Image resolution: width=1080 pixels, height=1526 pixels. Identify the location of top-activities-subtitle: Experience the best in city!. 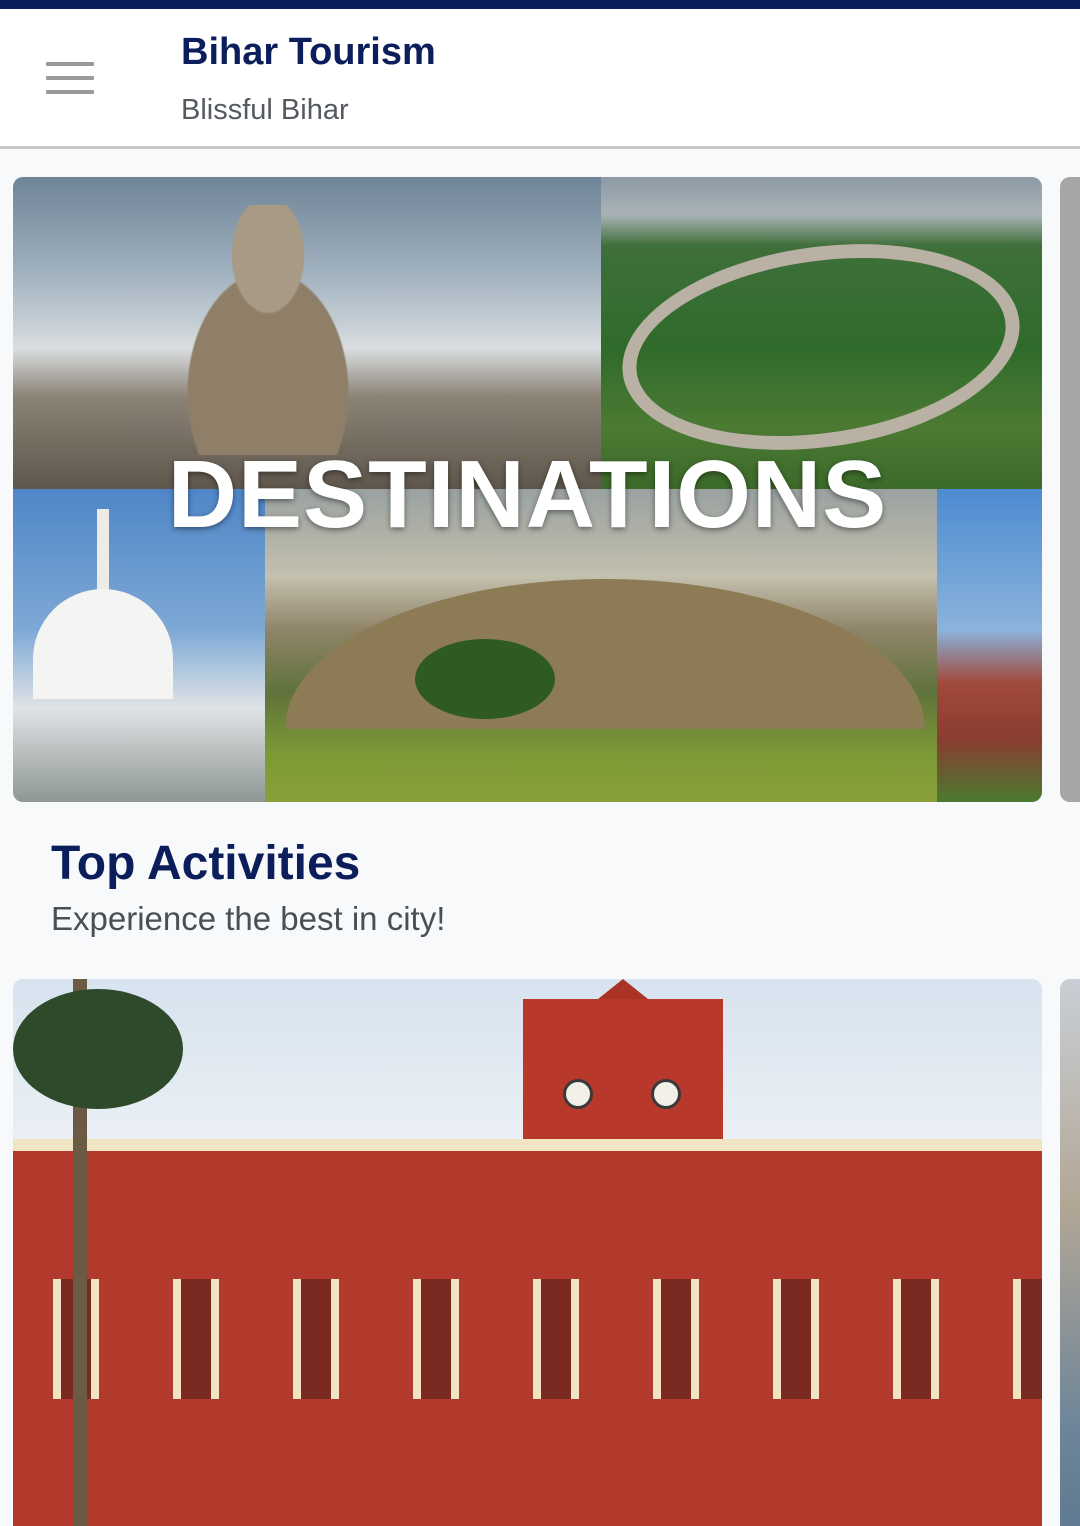
(248, 918).